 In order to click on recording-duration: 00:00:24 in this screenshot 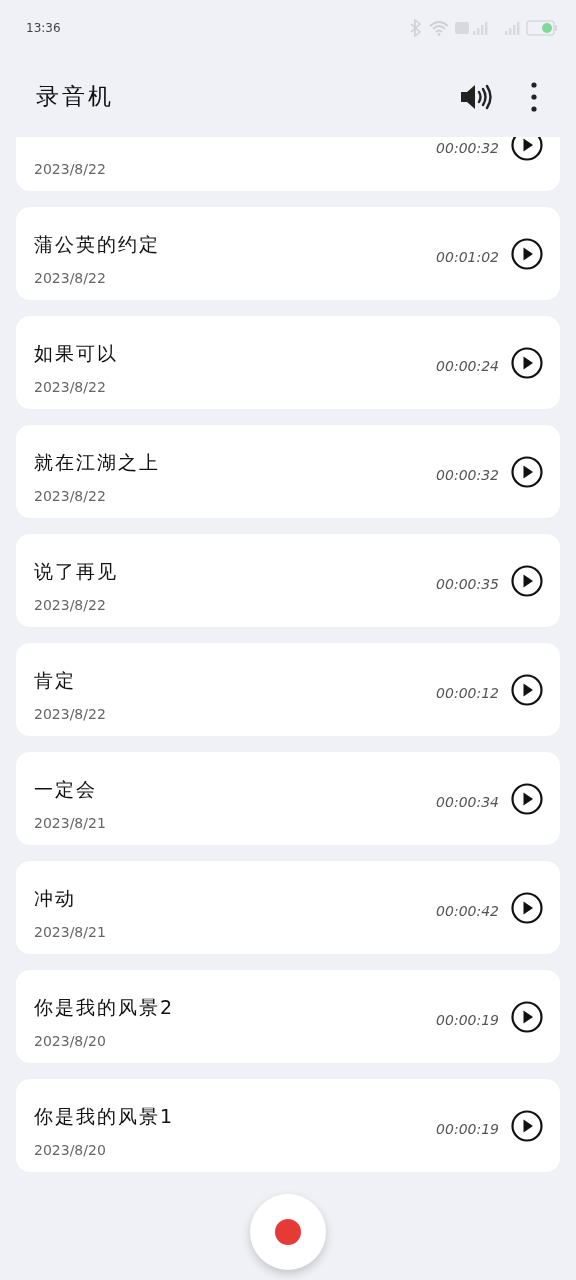, I will do `click(467, 365)`.